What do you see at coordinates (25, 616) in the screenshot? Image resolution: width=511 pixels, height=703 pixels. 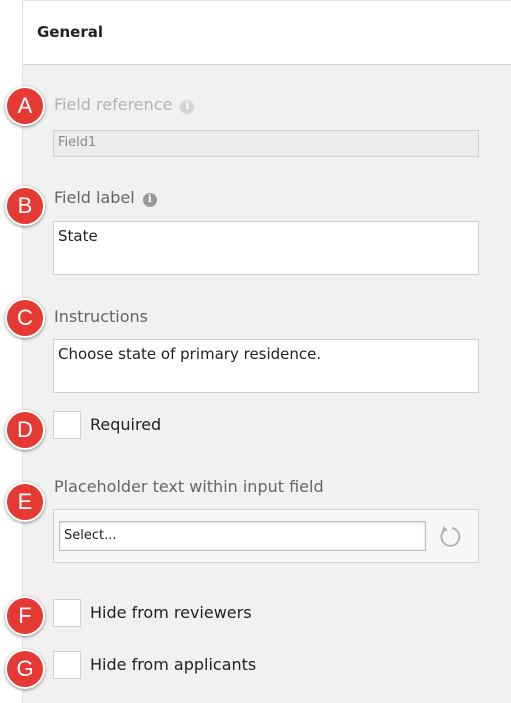 I see `annotation-badge-f: F` at bounding box center [25, 616].